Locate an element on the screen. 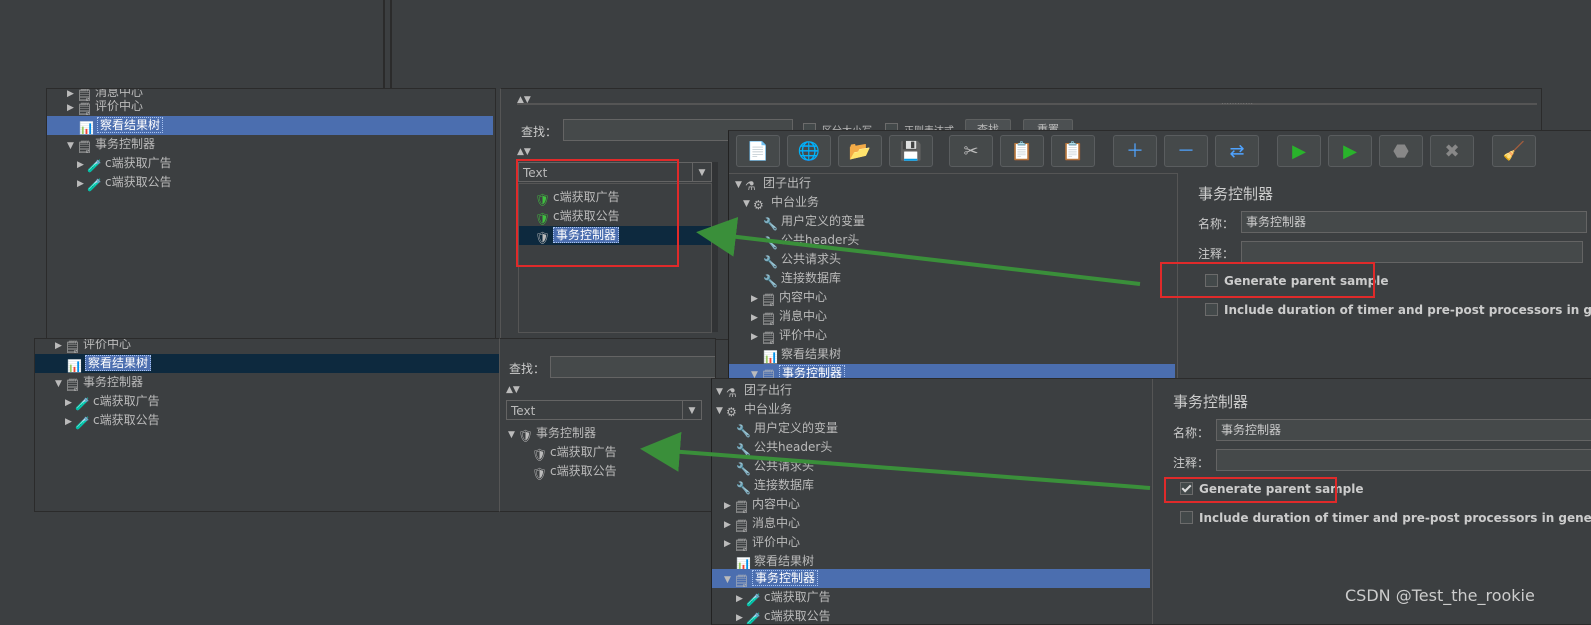  arrow-lower is located at coordinates (895, 460).